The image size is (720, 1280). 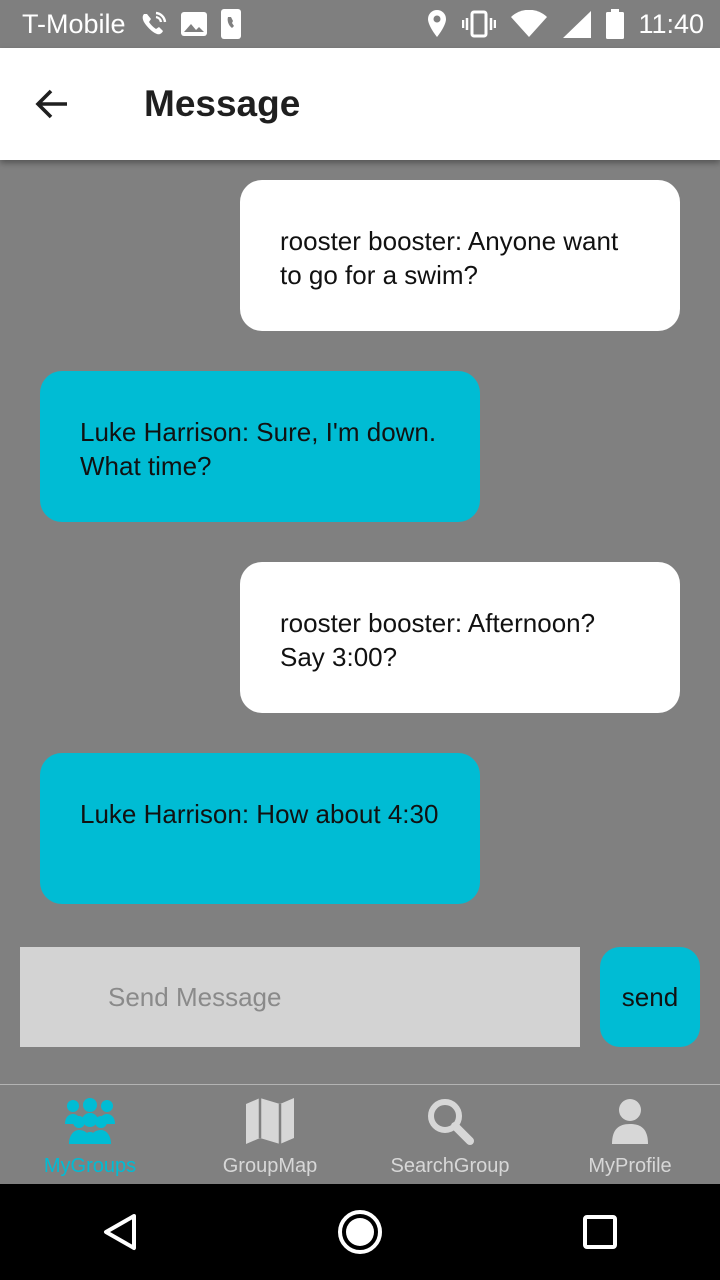 What do you see at coordinates (650, 997) in the screenshot?
I see `send-button: send` at bounding box center [650, 997].